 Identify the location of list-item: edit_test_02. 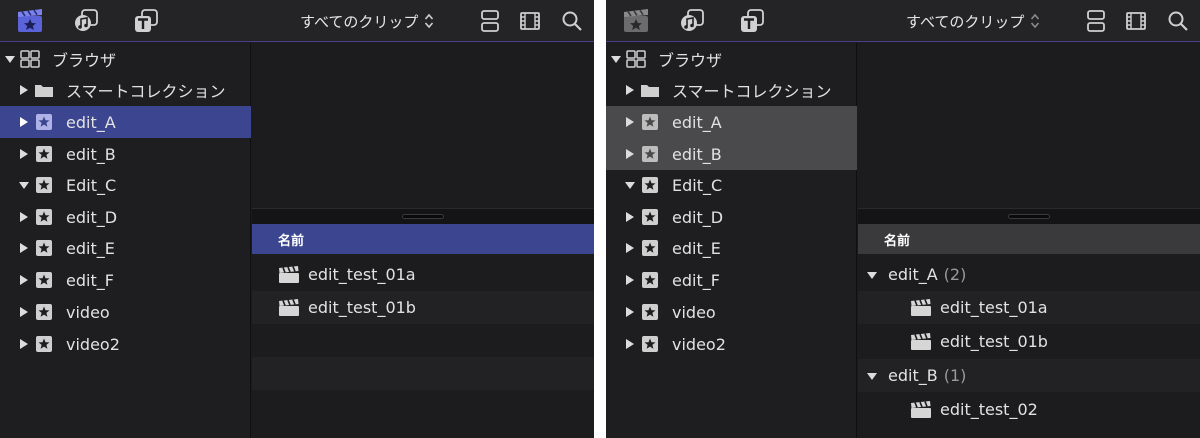
(1029, 409).